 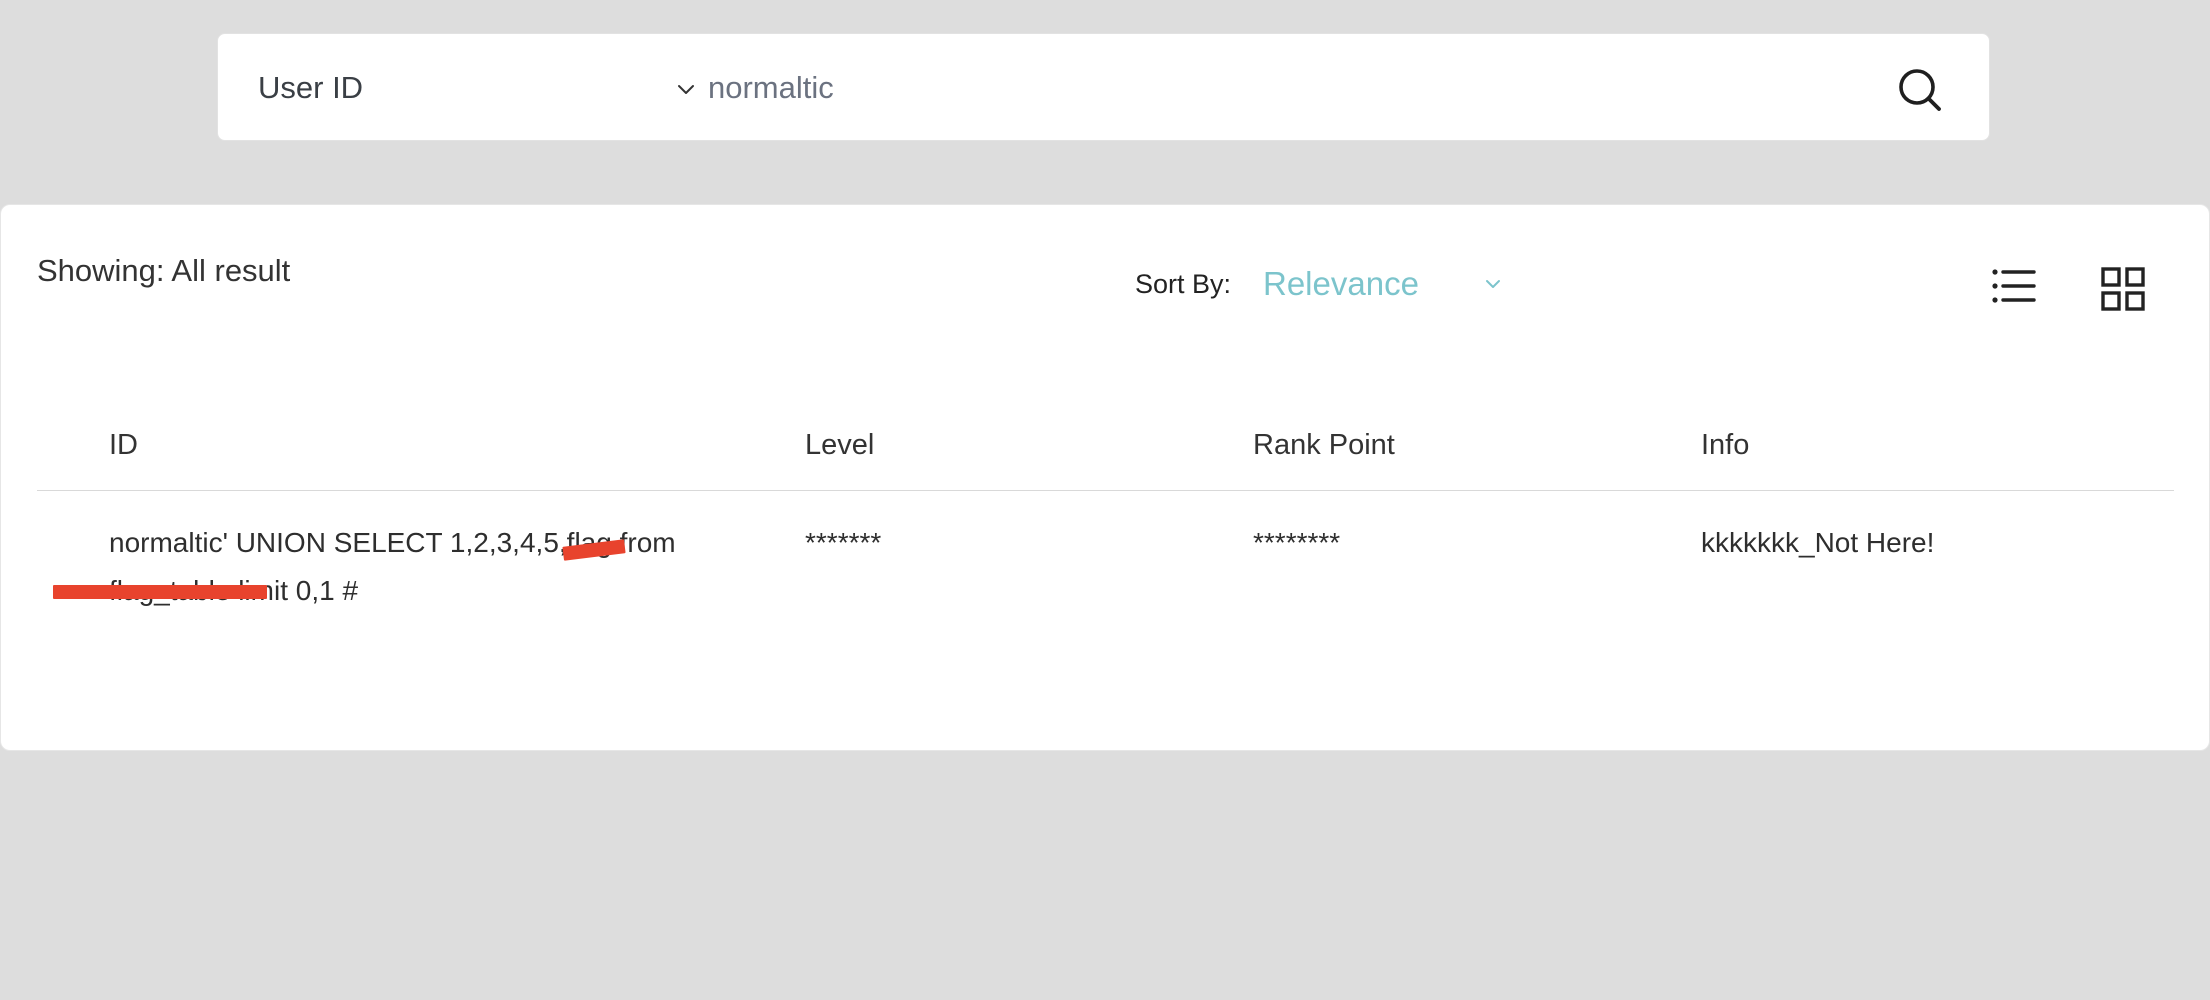 I want to click on showing-text: Showing: All result, so click(x=164, y=270).